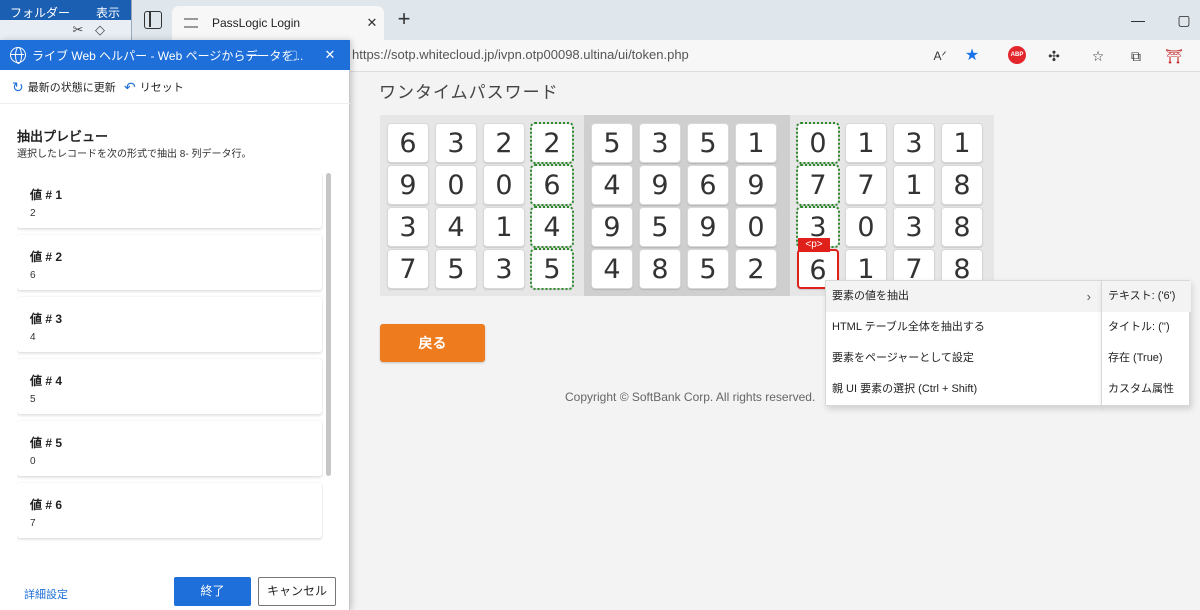 This screenshot has width=1200, height=610. Describe the element at coordinates (64, 87) in the screenshot. I see `refresh-button: ↻ 最新の状態に更新` at that location.